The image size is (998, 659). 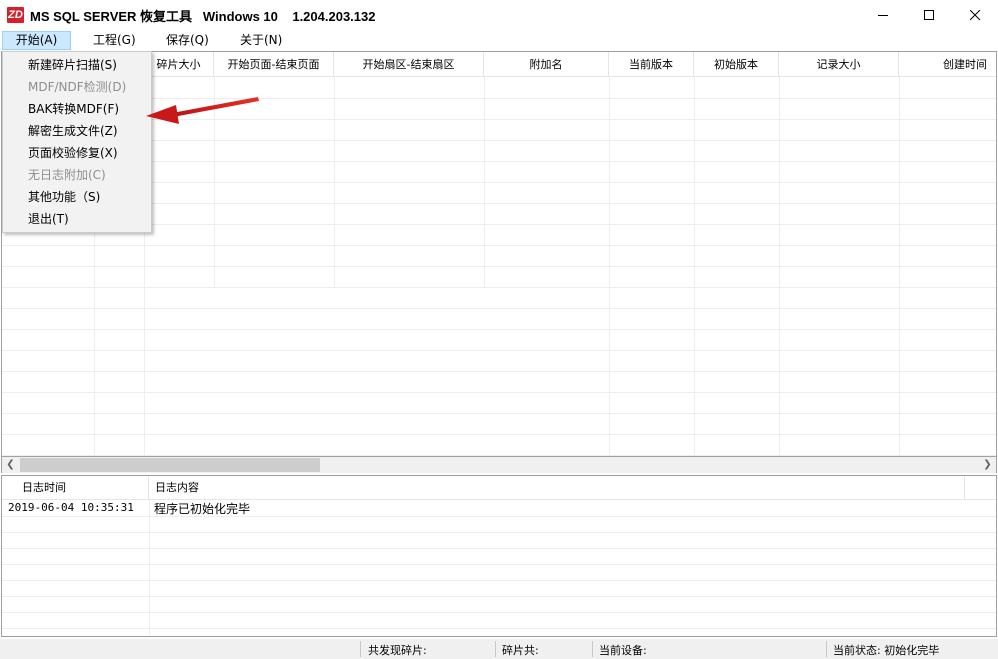 What do you see at coordinates (546, 64) in the screenshot?
I see `col-header-attach-name: 附加名` at bounding box center [546, 64].